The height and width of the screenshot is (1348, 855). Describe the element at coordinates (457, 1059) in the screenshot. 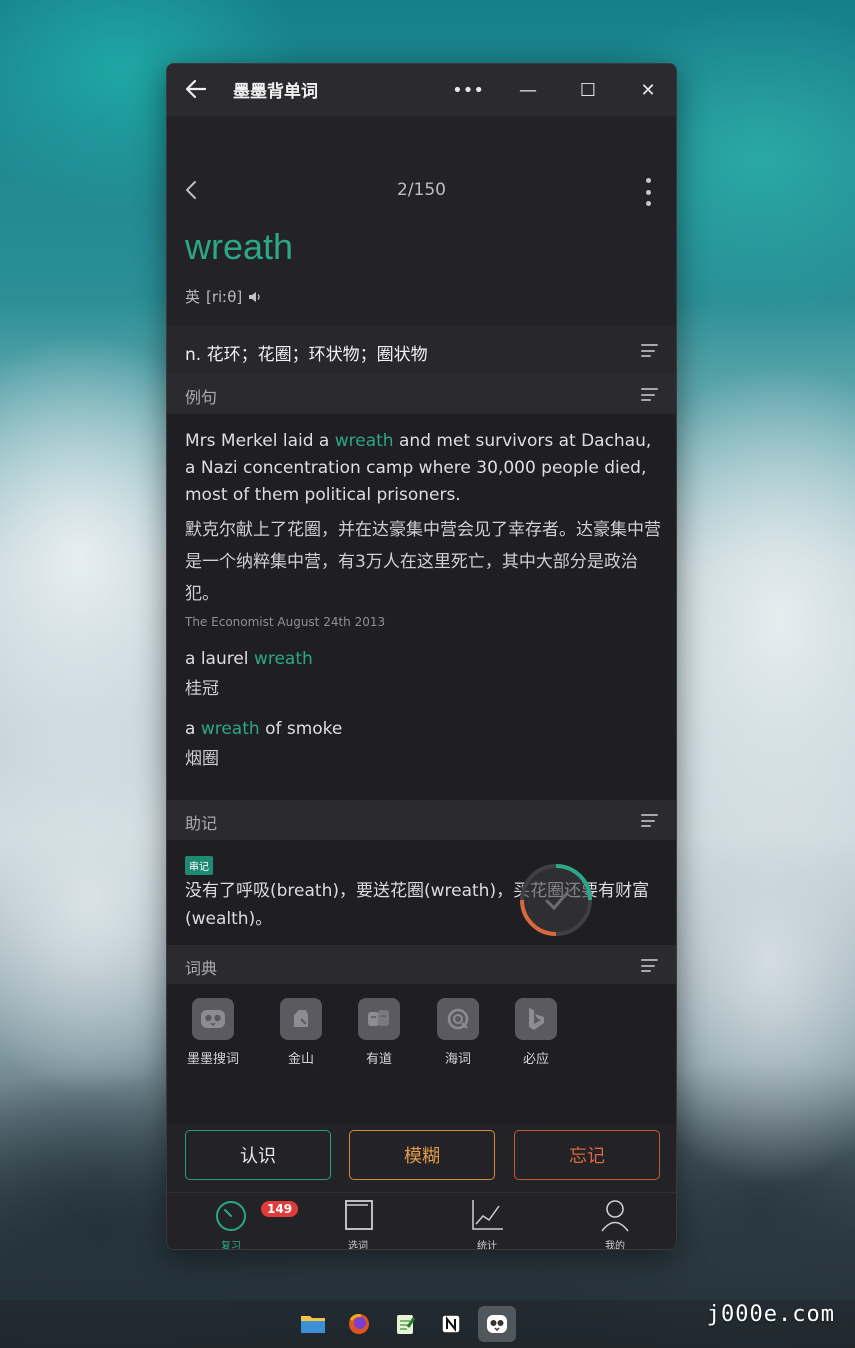

I see `dict-label: 海词` at that location.